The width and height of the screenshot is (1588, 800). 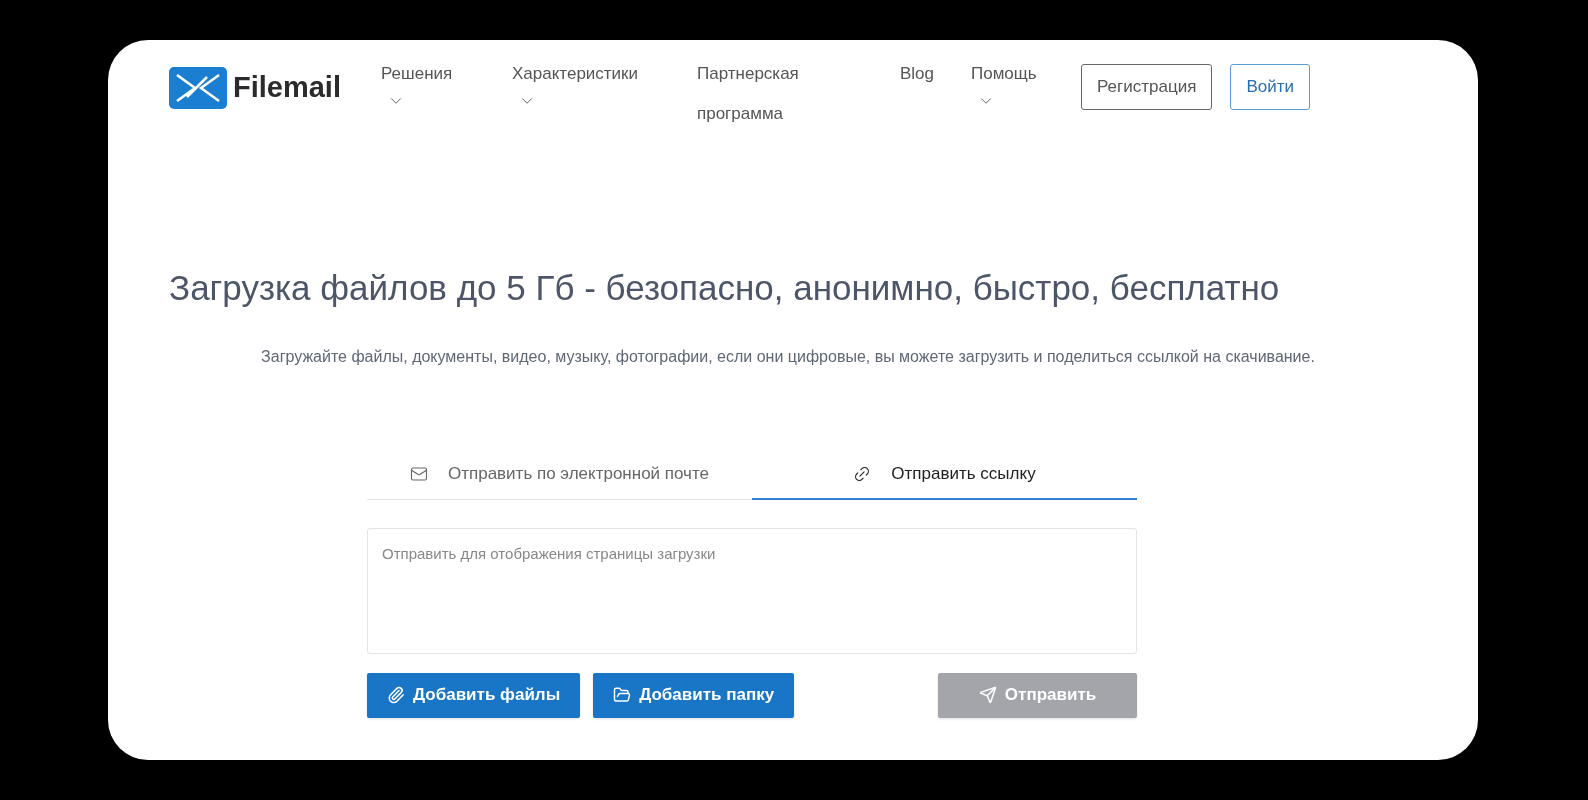 What do you see at coordinates (474, 695) in the screenshot?
I see `add-files-button: Добавить файлы` at bounding box center [474, 695].